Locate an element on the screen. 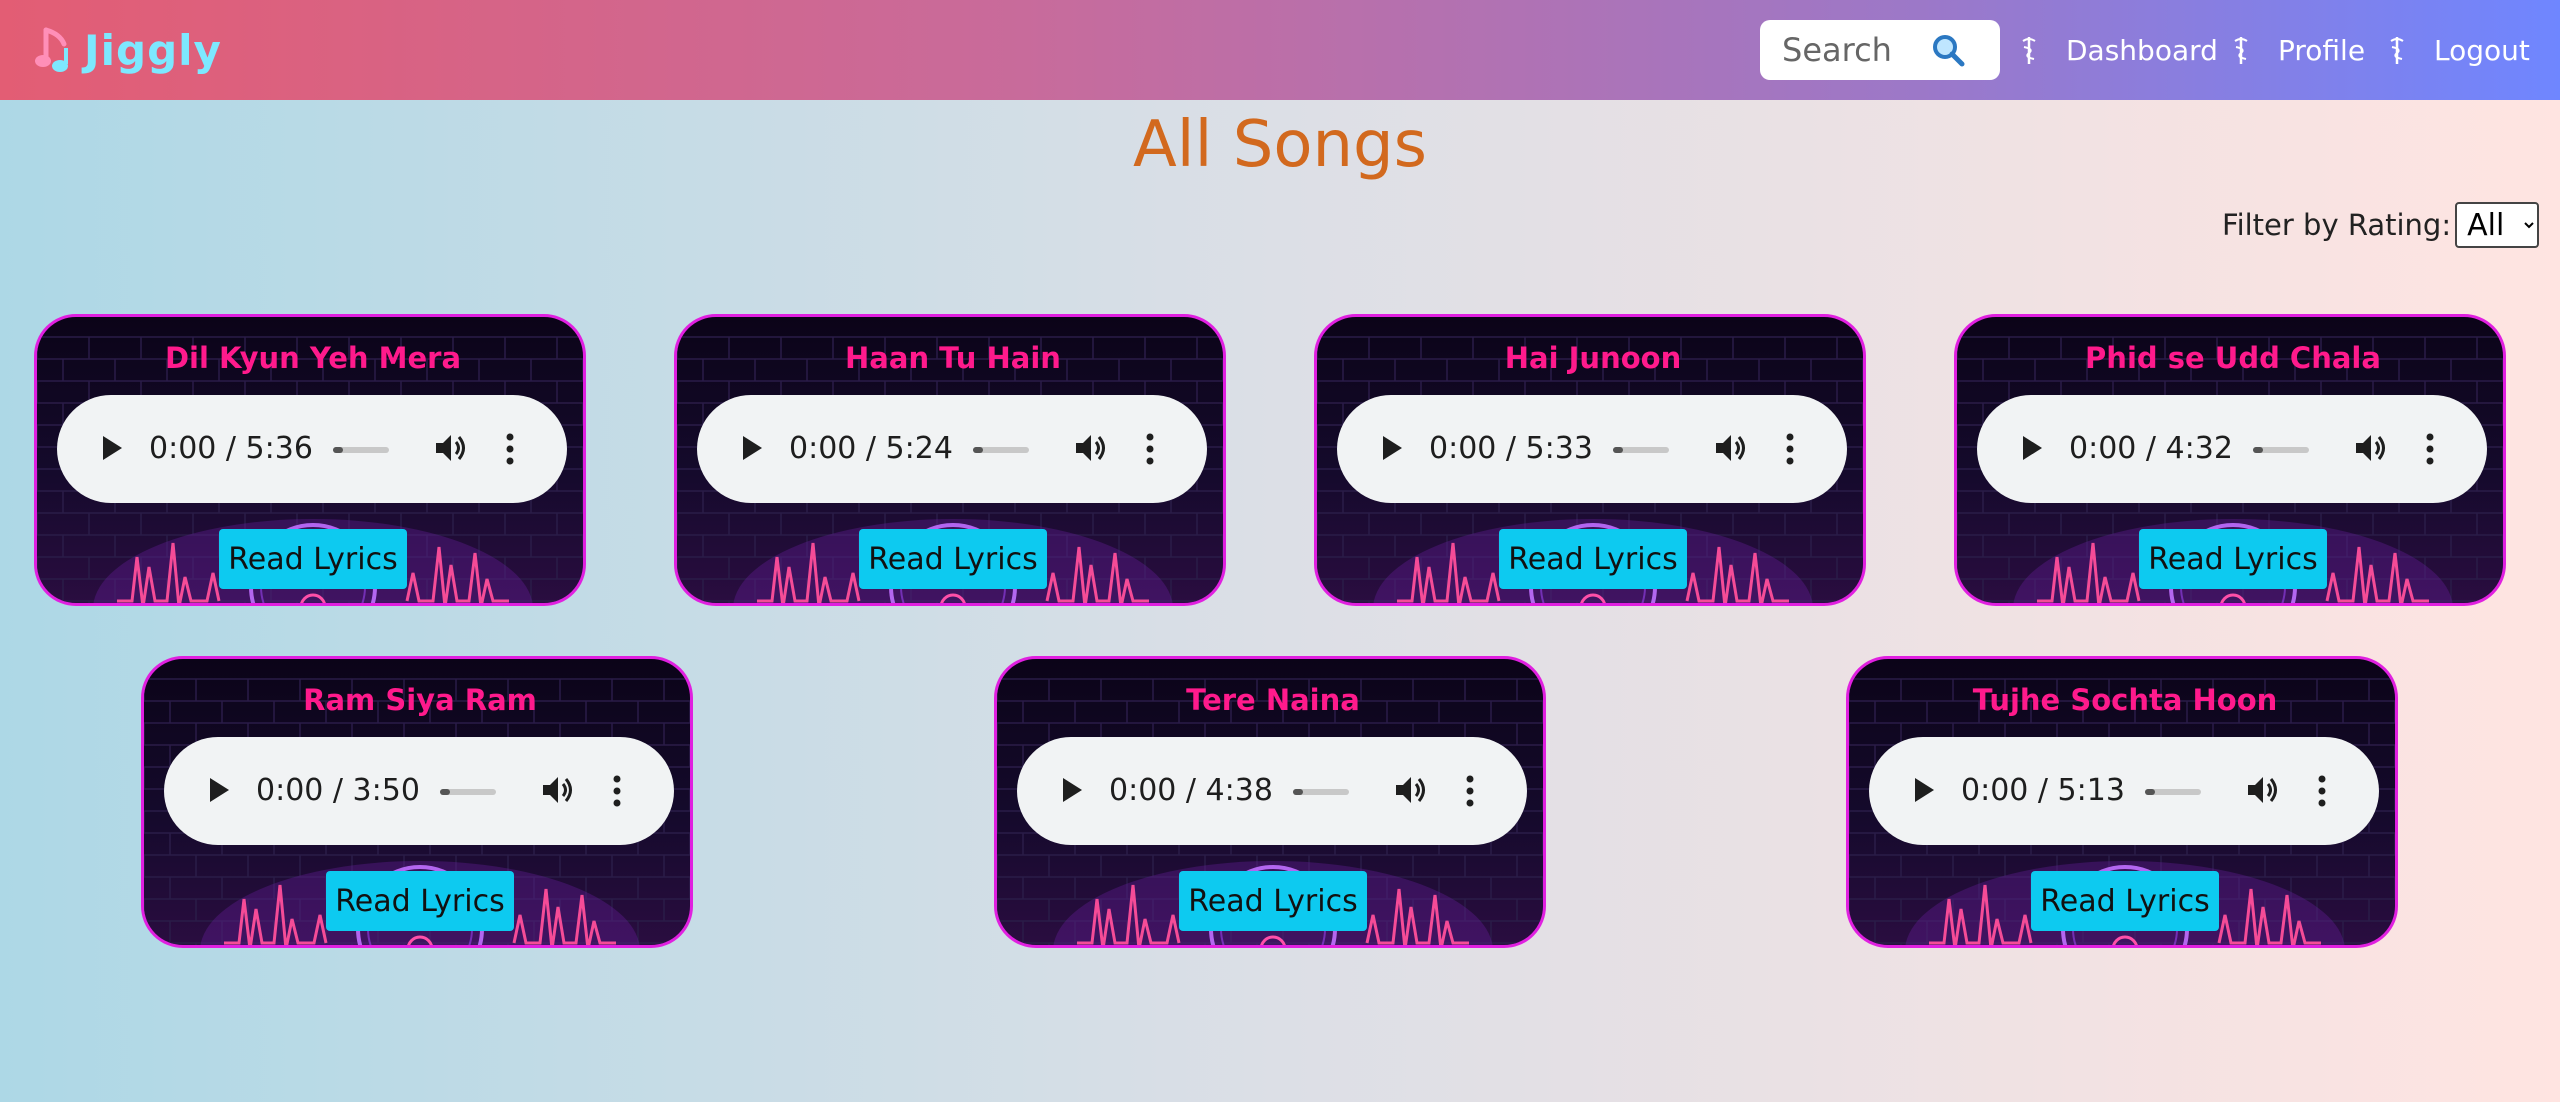 The image size is (2560, 1102). audio-player: 0:00 / 5:36 is located at coordinates (312, 449).